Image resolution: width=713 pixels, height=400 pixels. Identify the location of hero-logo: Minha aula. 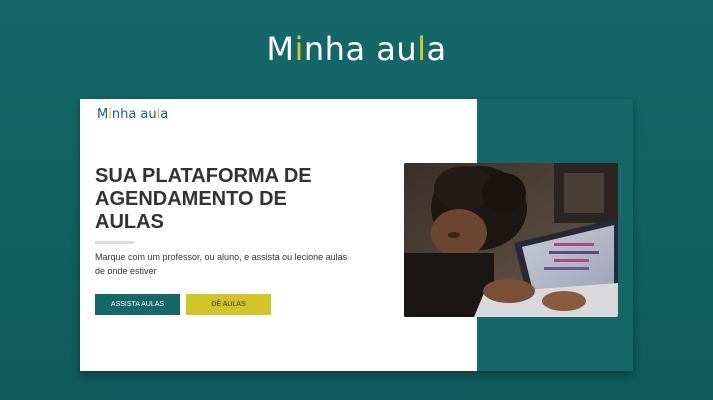
(356, 49).